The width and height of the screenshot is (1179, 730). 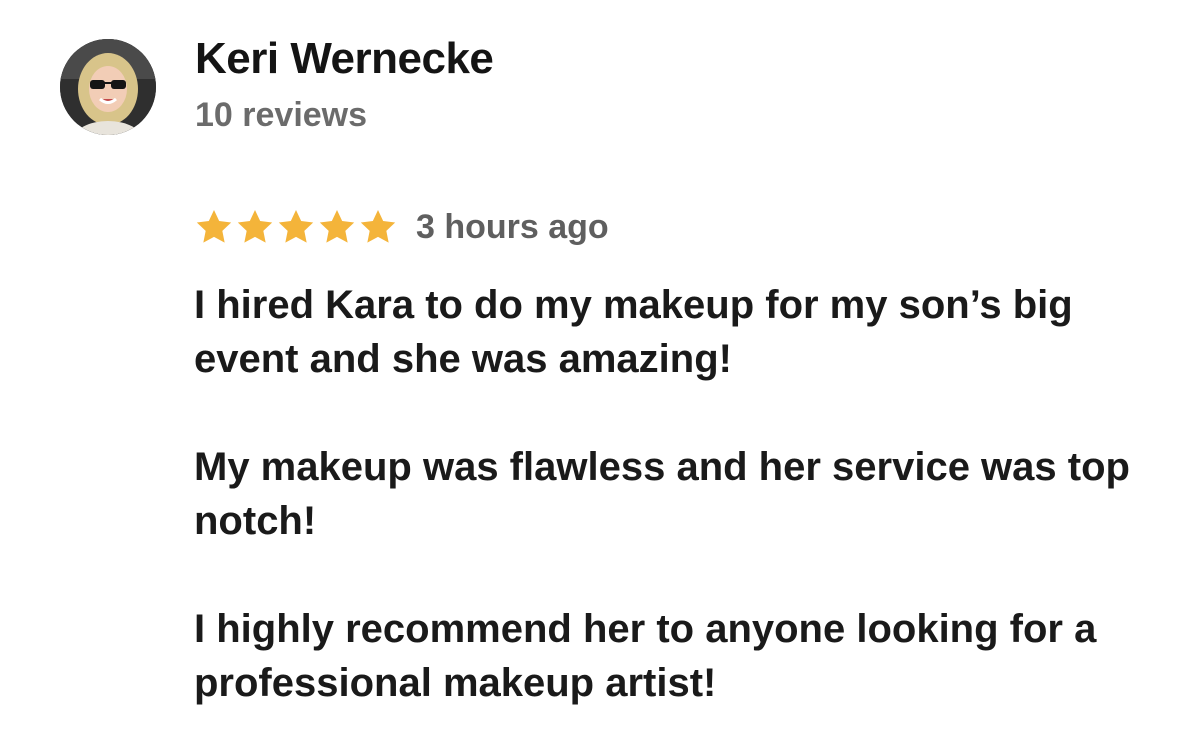 What do you see at coordinates (512, 226) in the screenshot?
I see `review-timestamp: 3 hours ago` at bounding box center [512, 226].